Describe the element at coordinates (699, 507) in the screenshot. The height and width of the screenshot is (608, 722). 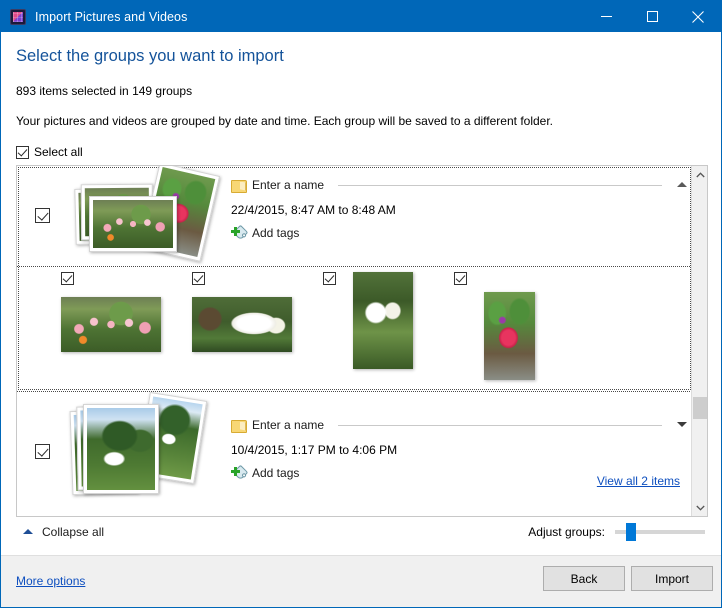
I see `scroll-down-arrow-icon` at that location.